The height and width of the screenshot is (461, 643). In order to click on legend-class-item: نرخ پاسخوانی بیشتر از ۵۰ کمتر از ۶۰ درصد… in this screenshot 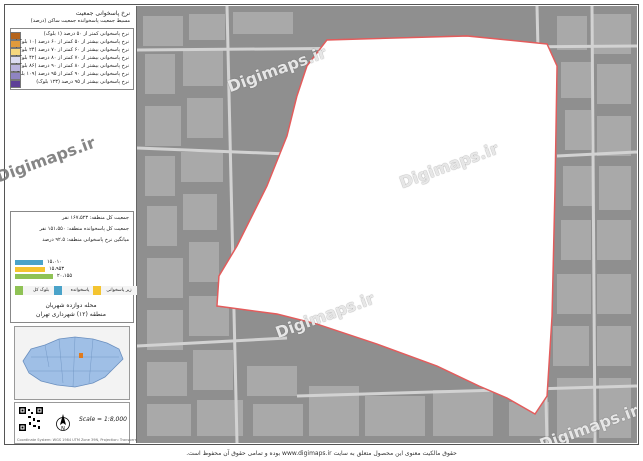, I will do `click(72, 42)`.